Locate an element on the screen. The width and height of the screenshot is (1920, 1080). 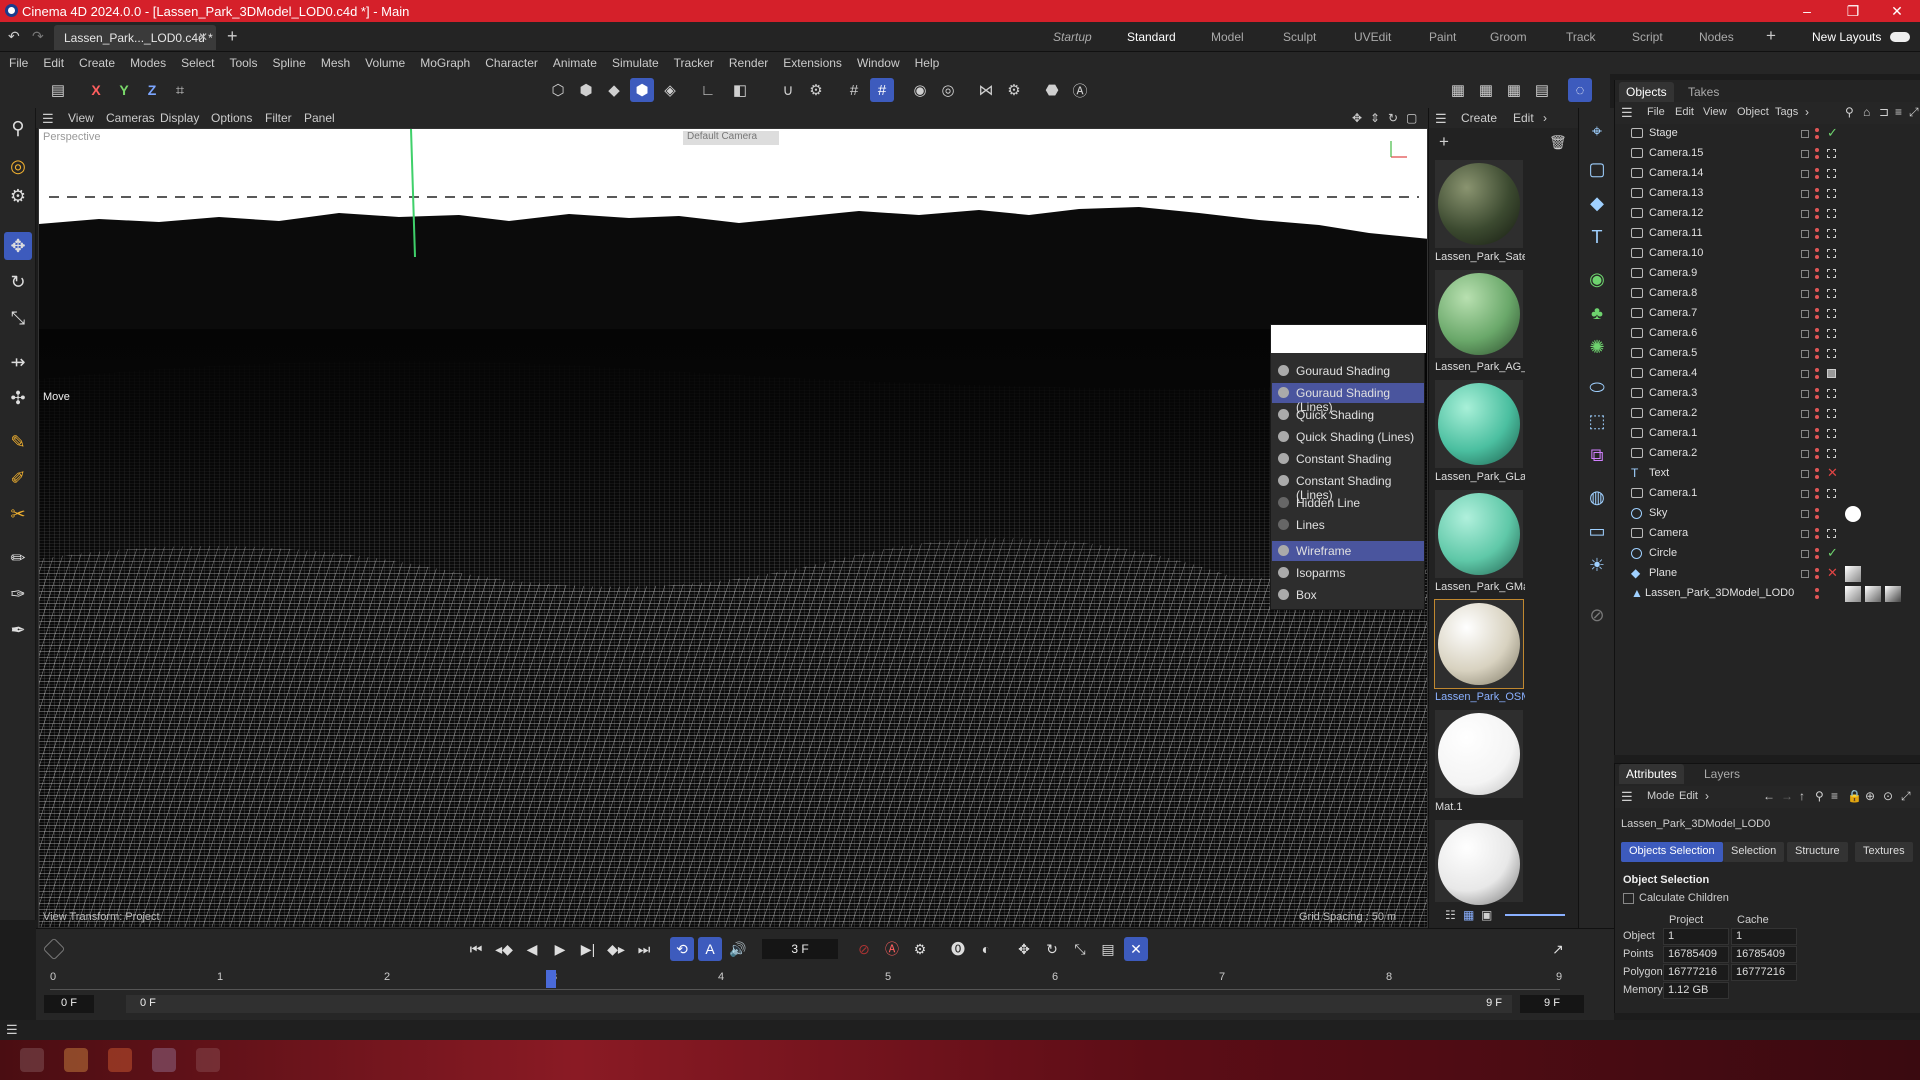
coordinate-system-icon: ⌗ is located at coordinates (180, 90).